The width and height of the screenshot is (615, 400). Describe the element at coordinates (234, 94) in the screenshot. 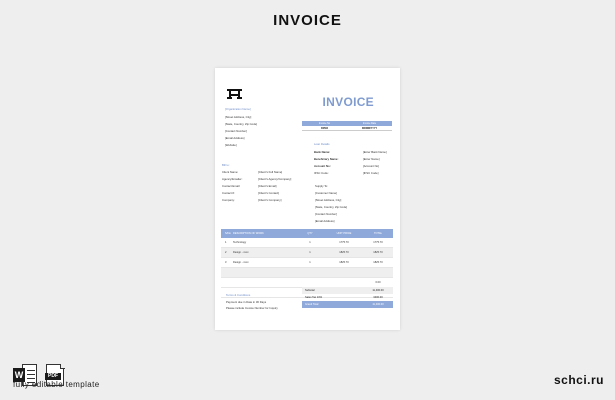

I see `logo-icon` at that location.